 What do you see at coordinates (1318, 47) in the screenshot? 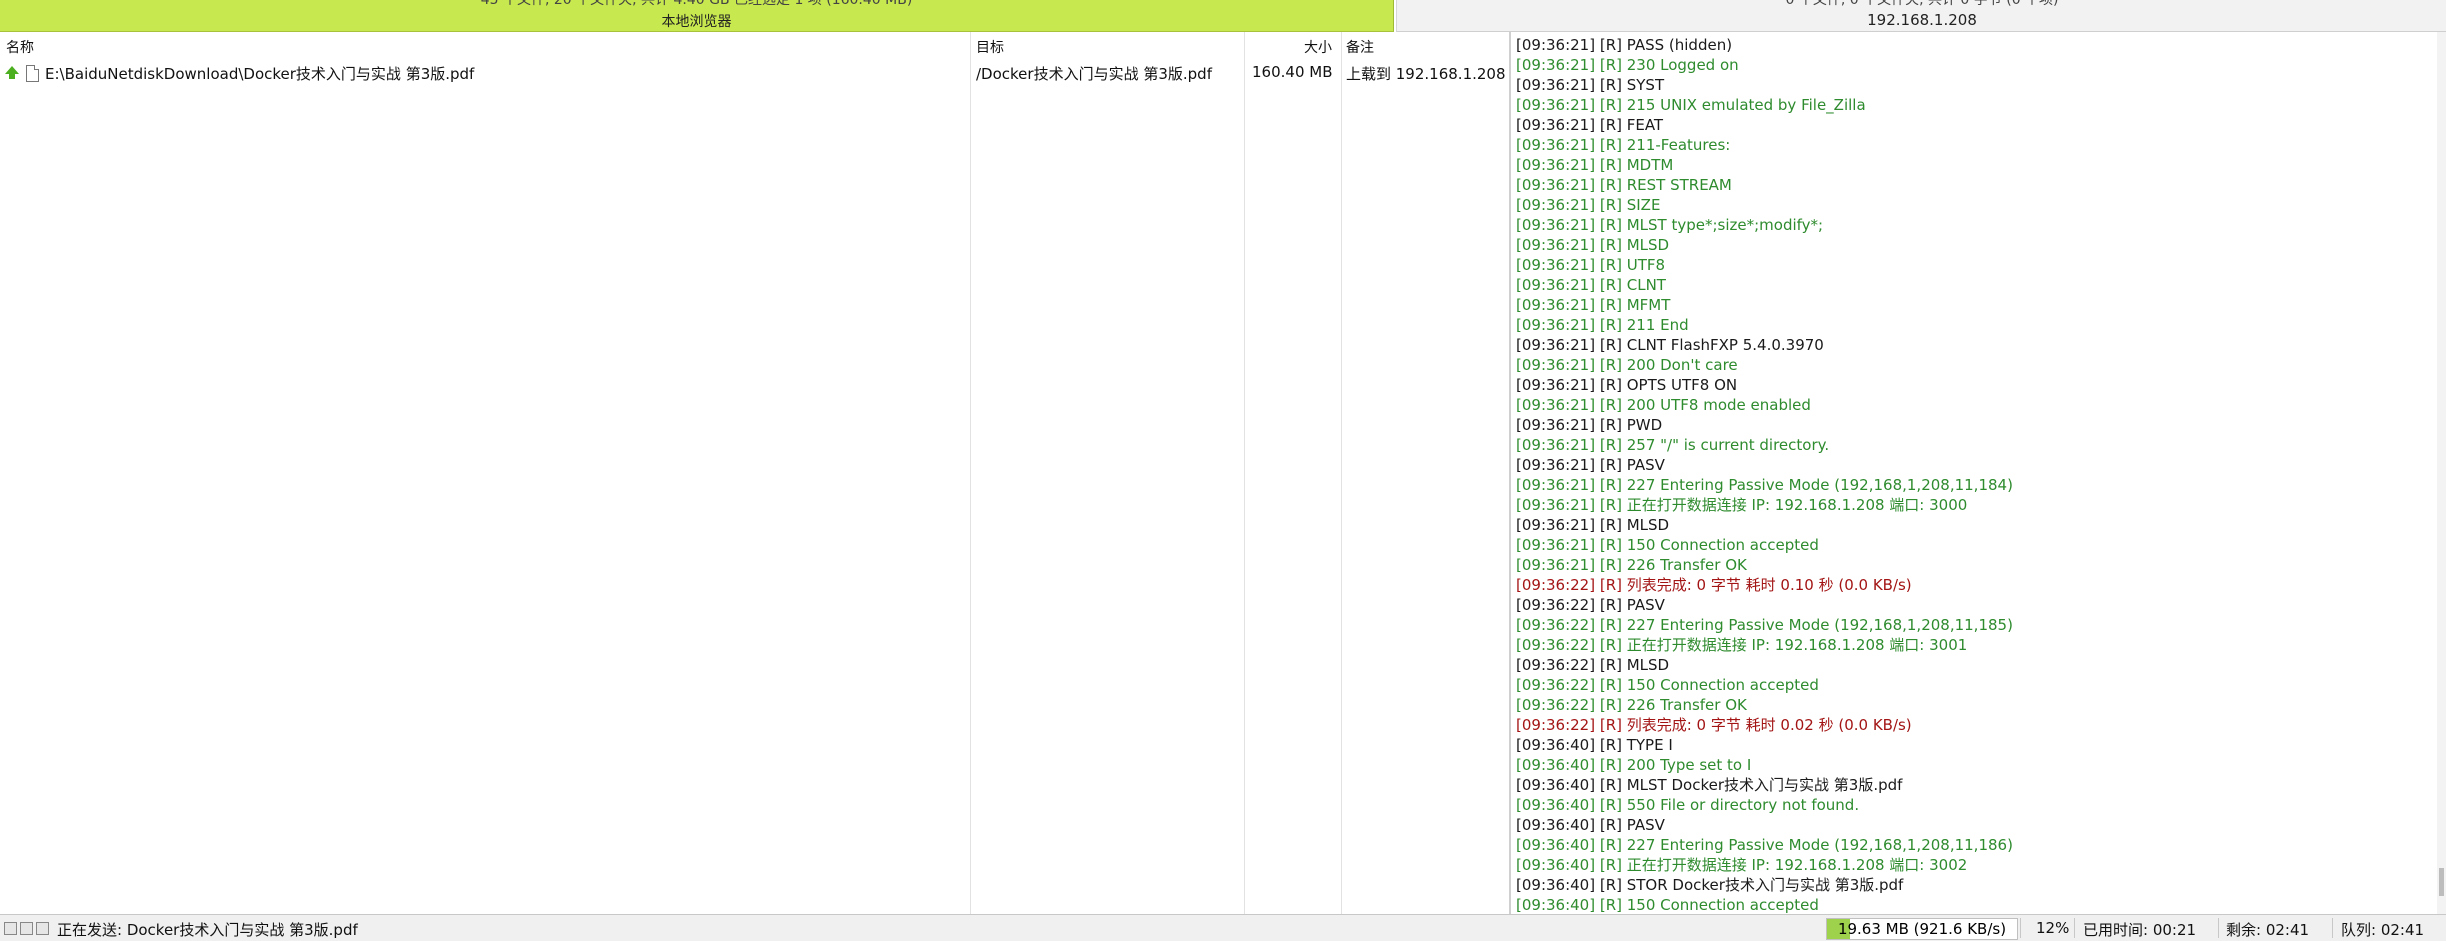
I see `column-header-size: 大小` at bounding box center [1318, 47].